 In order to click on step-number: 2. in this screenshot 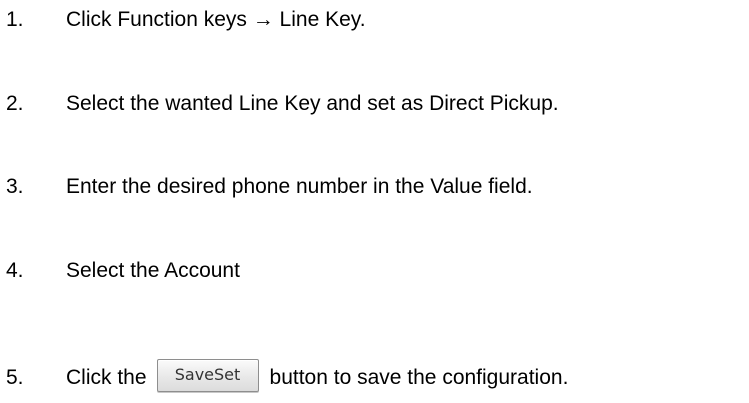, I will do `click(15, 103)`.